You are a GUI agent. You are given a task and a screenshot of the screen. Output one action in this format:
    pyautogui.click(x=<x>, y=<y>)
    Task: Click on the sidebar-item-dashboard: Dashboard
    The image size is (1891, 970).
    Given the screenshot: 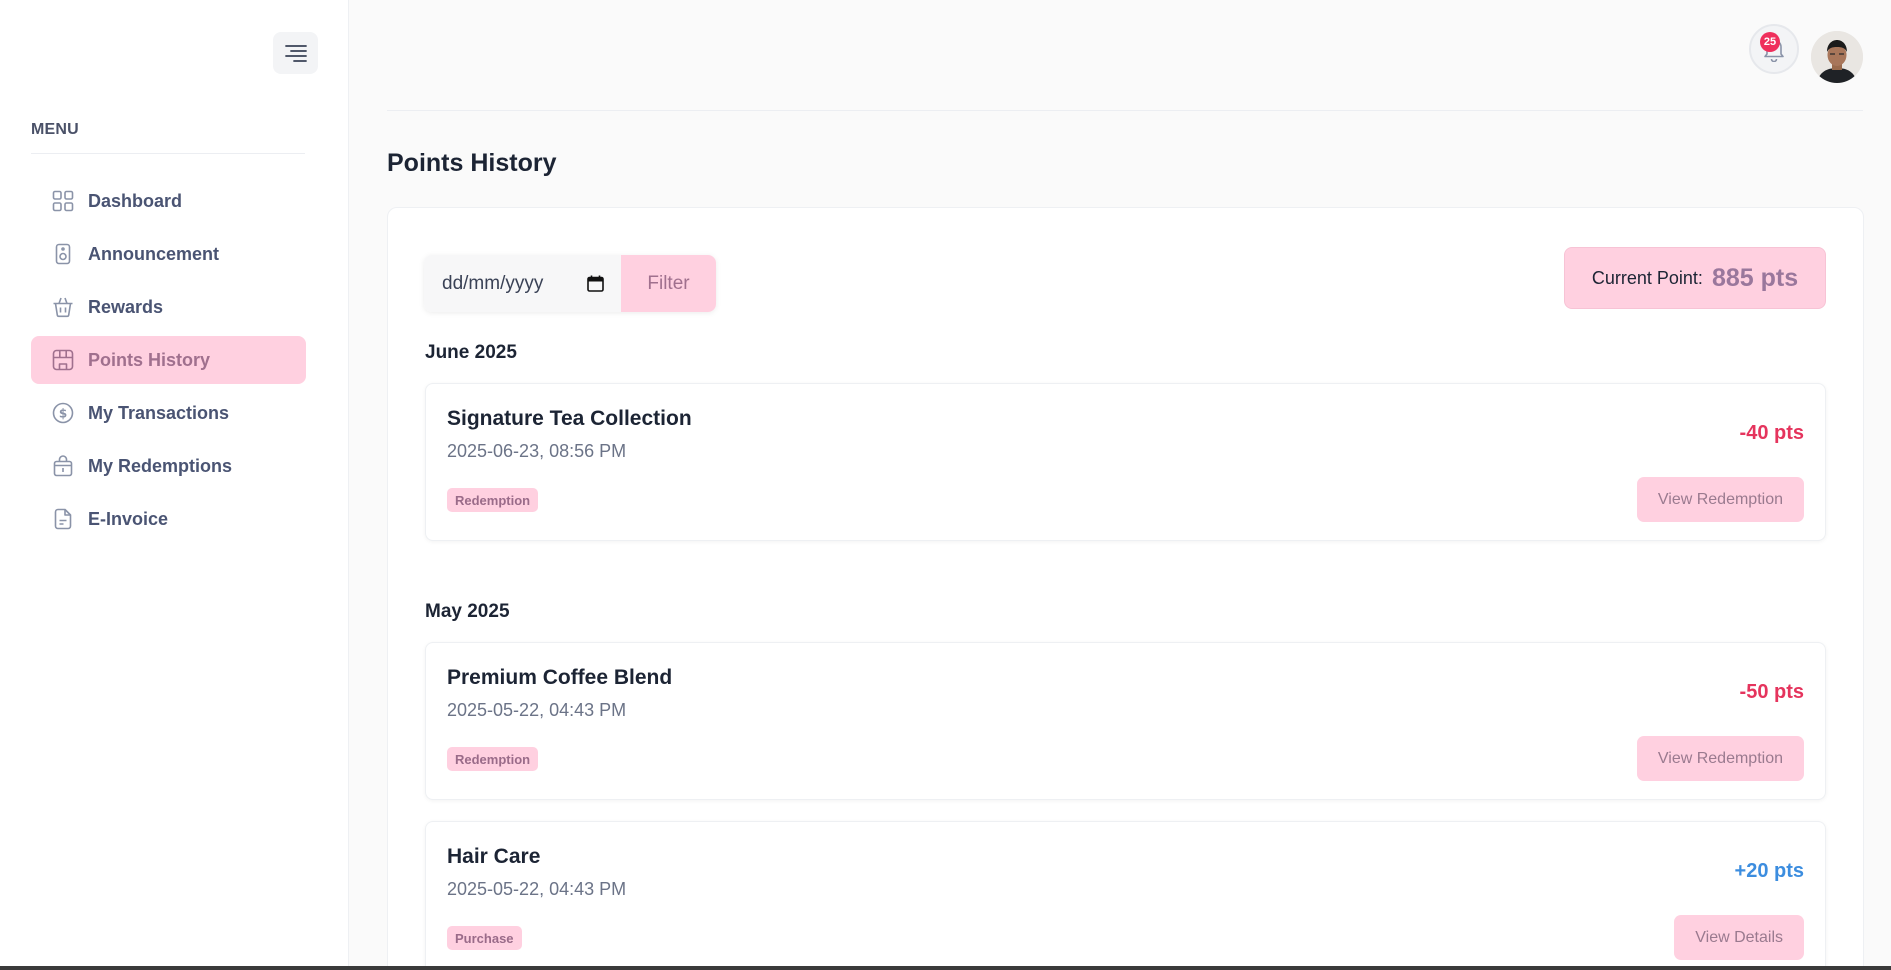 What is the action you would take?
    pyautogui.click(x=168, y=201)
    